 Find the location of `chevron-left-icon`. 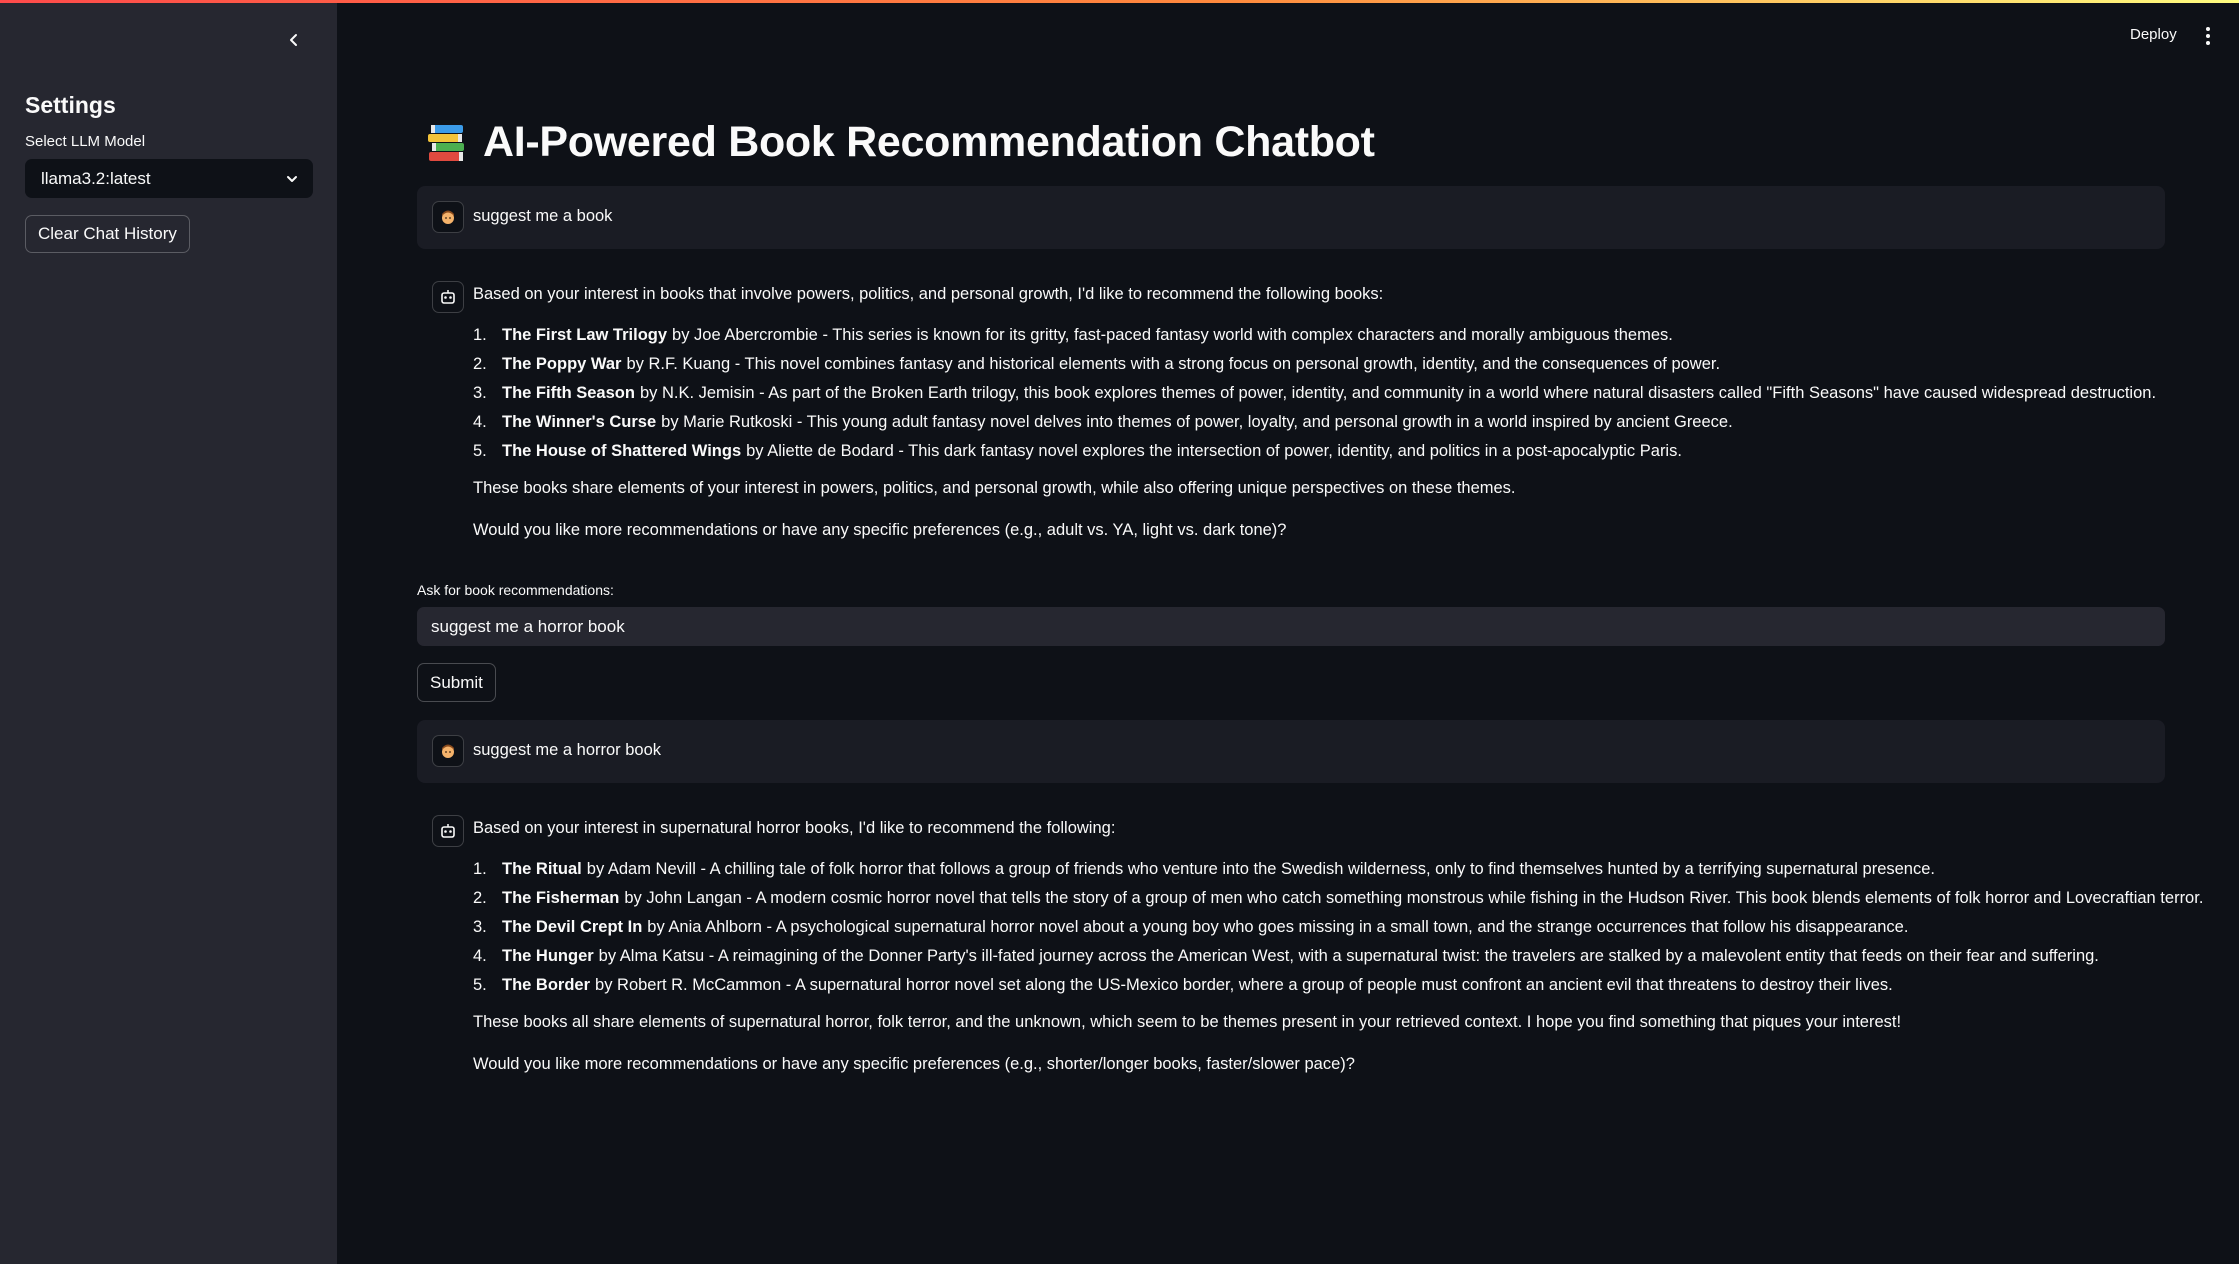

chevron-left-icon is located at coordinates (293, 40).